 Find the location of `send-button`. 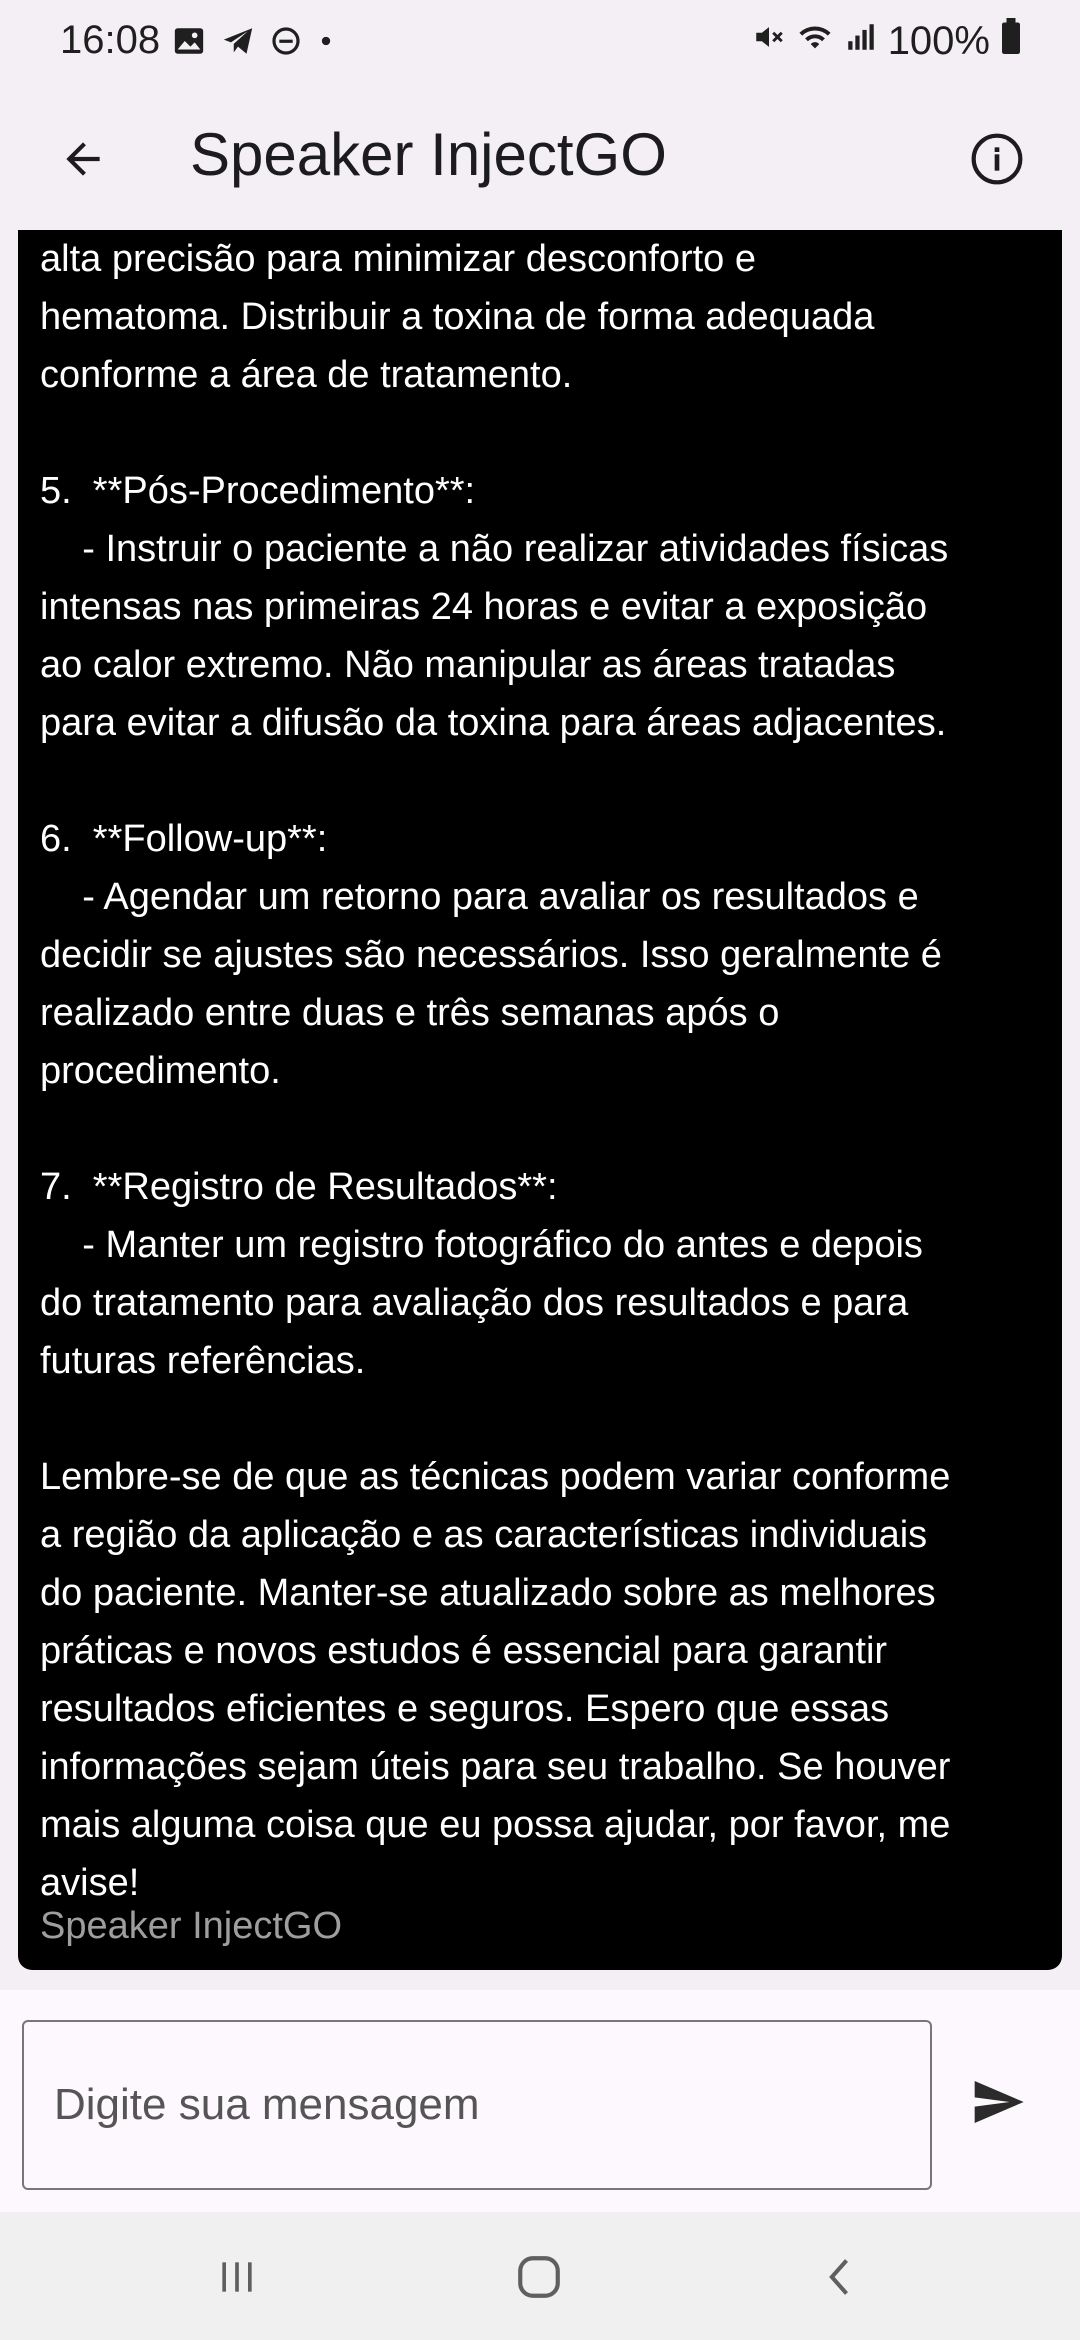

send-button is located at coordinates (998, 2102).